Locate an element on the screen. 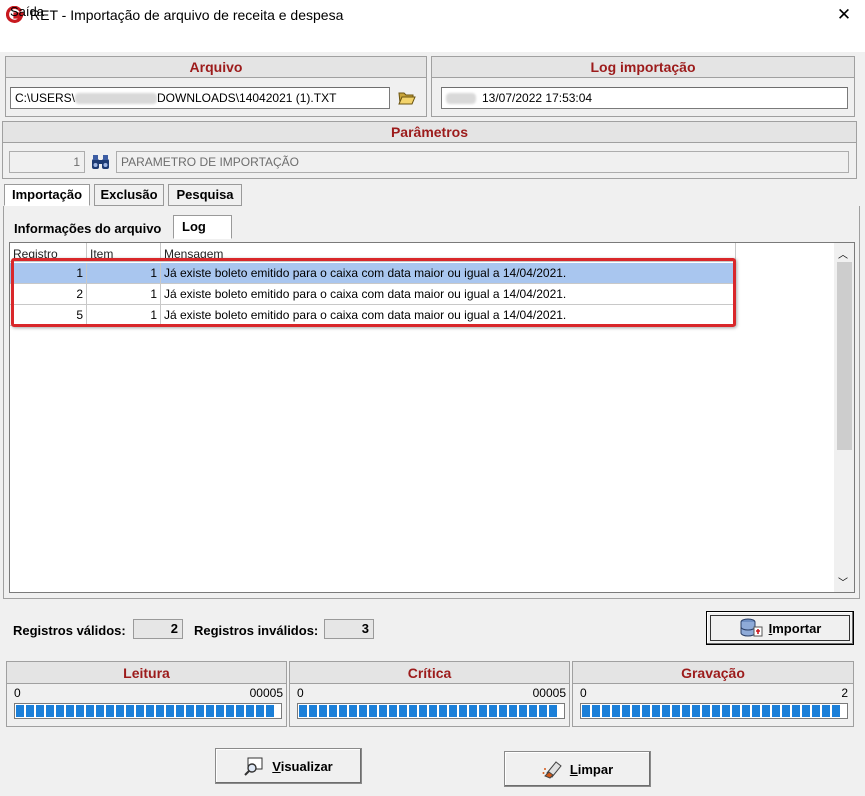 The height and width of the screenshot is (796, 865). close-button: ✕ is located at coordinates (844, 15).